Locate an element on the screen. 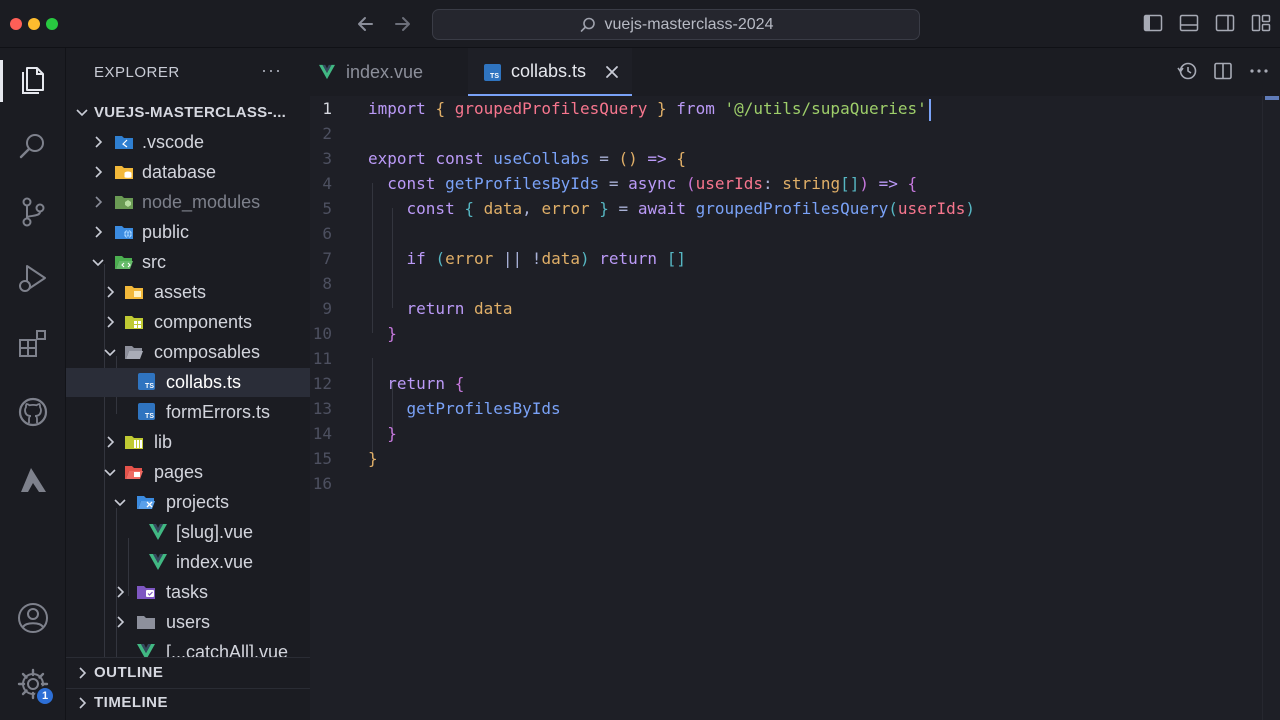 The image size is (1280, 720). tab-collabs-ts: TS collabs.ts is located at coordinates (550, 72).